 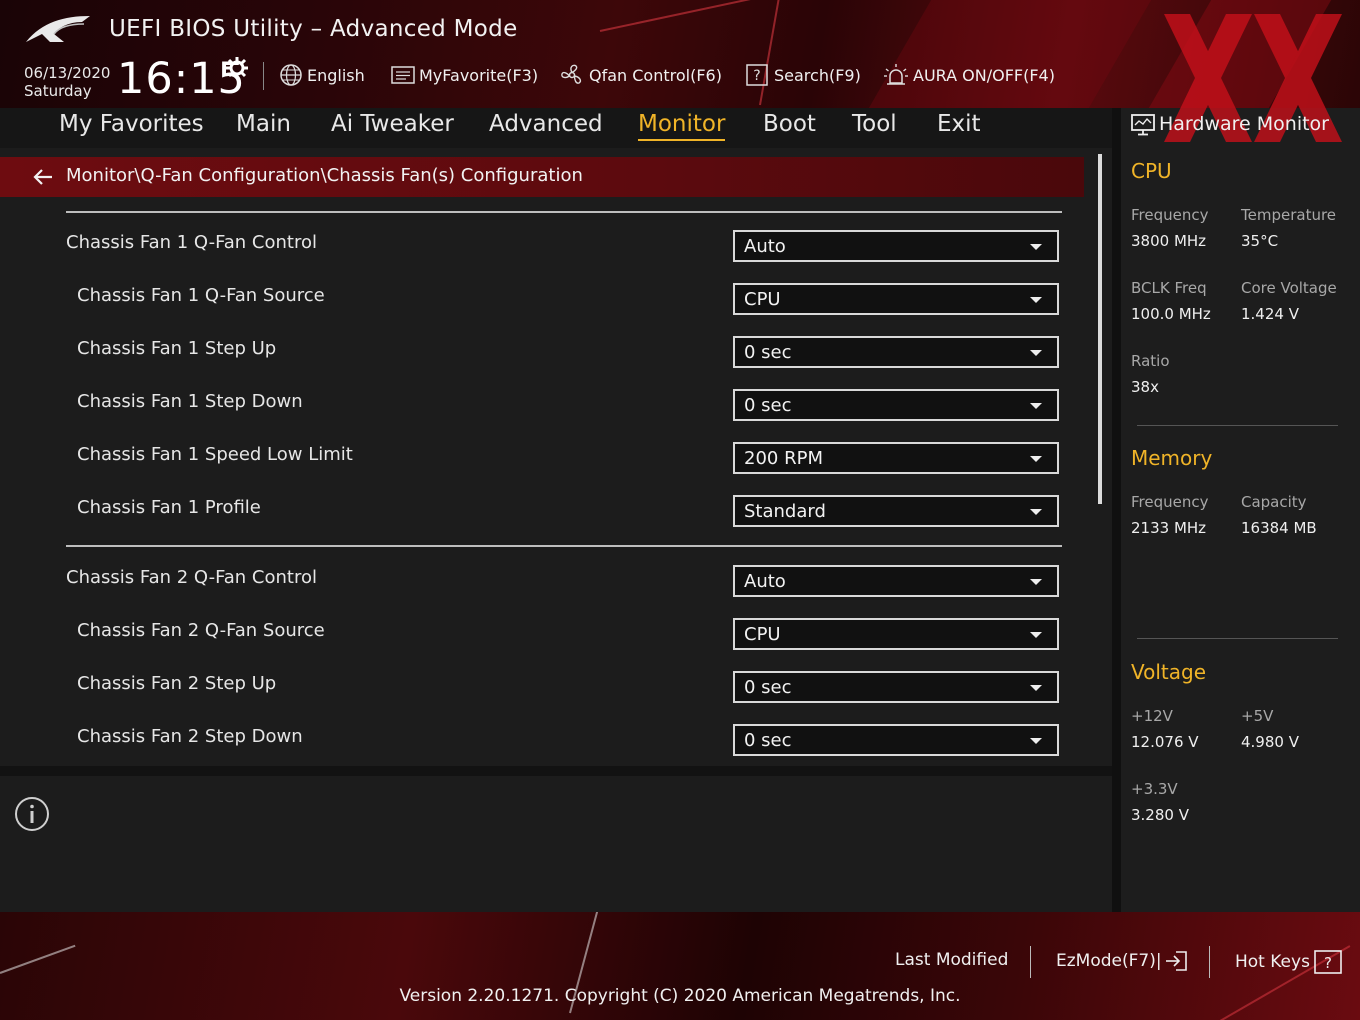 I want to click on back-arrow-icon, so click(x=43, y=177).